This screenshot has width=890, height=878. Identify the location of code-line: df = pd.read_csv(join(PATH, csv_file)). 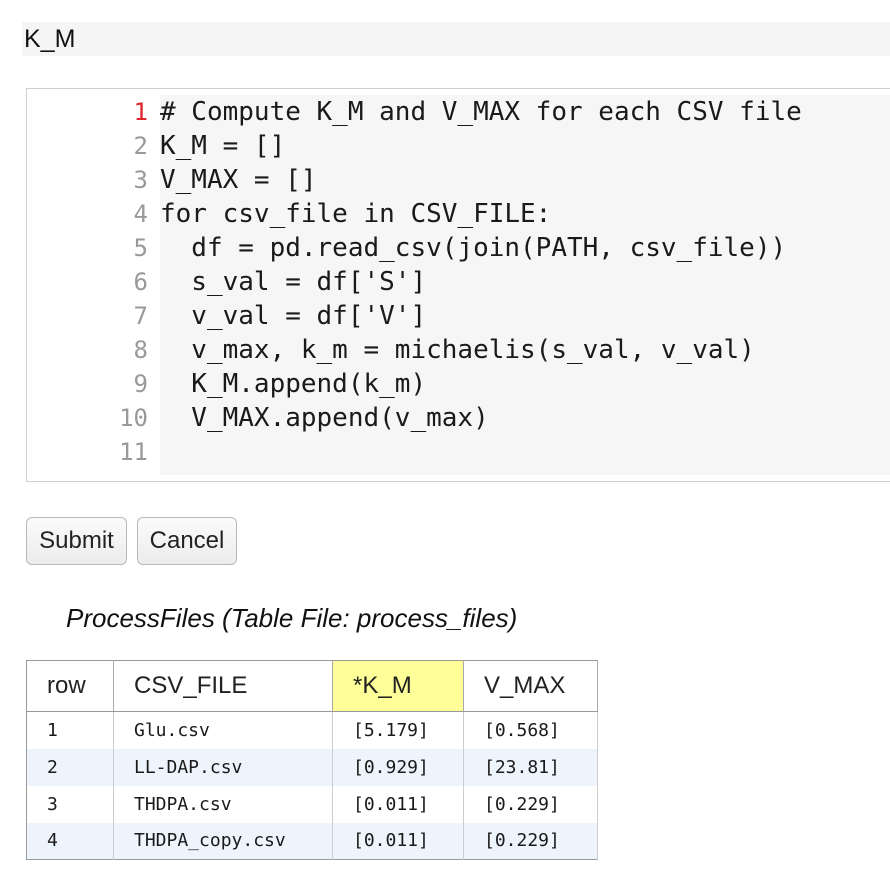
(473, 248).